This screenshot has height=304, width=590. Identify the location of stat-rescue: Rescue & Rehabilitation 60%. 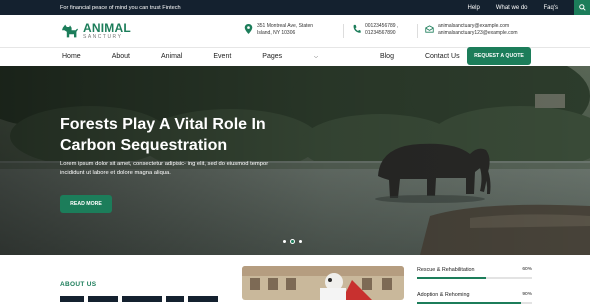
(474, 273).